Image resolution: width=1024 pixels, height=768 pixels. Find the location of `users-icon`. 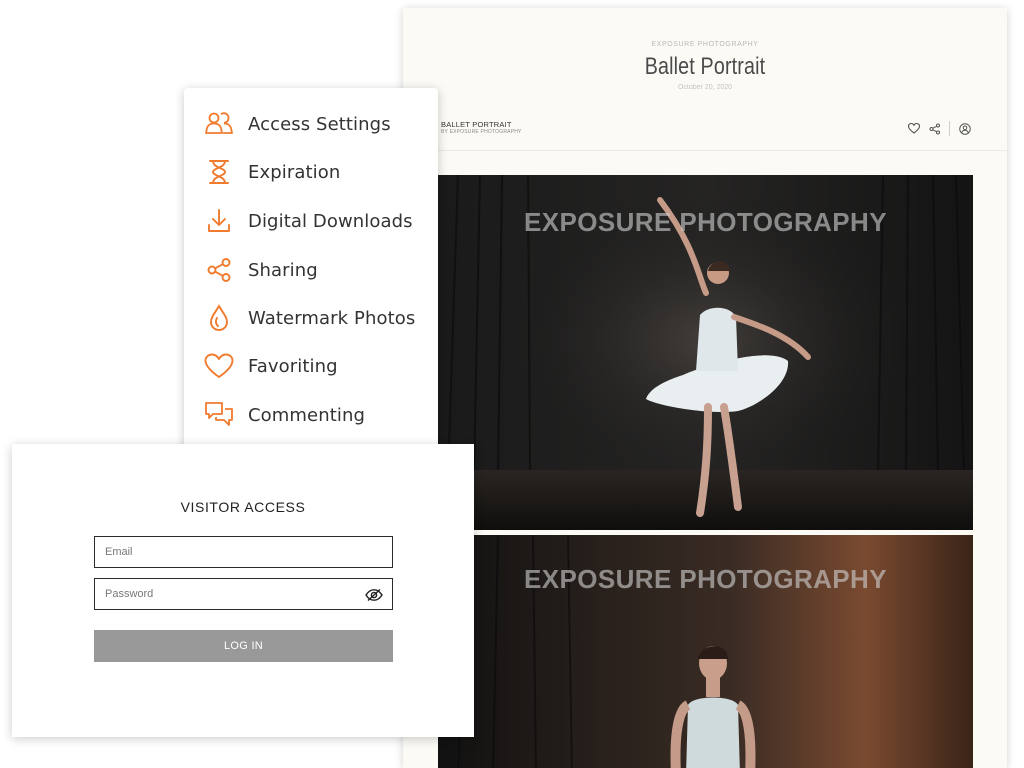

users-icon is located at coordinates (219, 124).